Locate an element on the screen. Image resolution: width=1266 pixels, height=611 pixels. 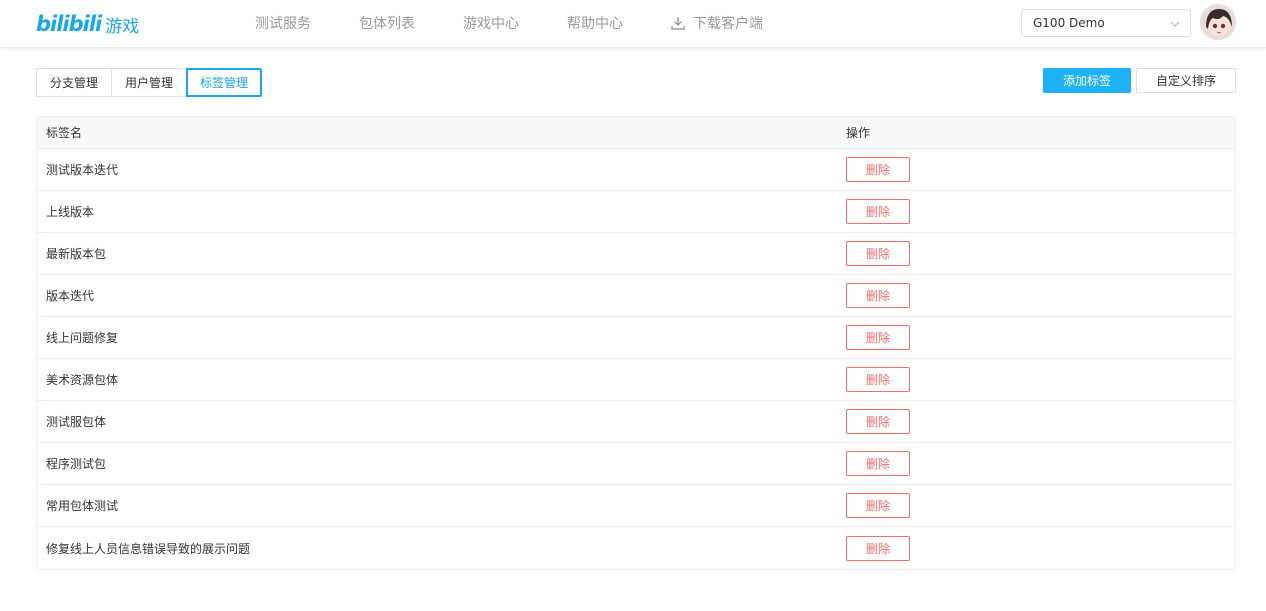
nav-item-label: 帮助中心 is located at coordinates (595, 24).